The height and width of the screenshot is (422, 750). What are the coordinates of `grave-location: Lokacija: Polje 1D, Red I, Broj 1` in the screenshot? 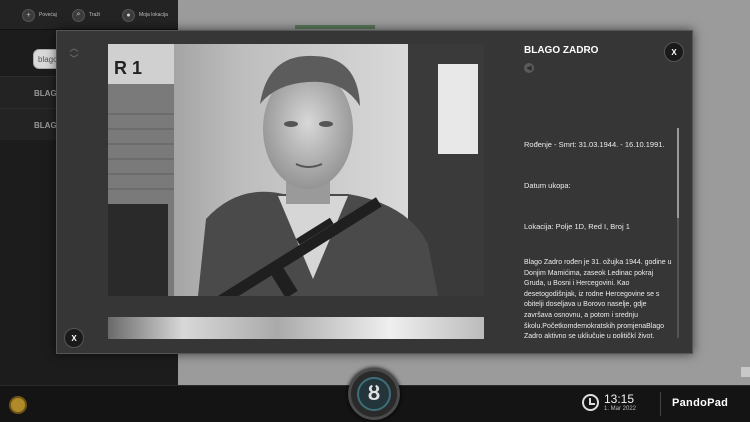 It's located at (577, 226).